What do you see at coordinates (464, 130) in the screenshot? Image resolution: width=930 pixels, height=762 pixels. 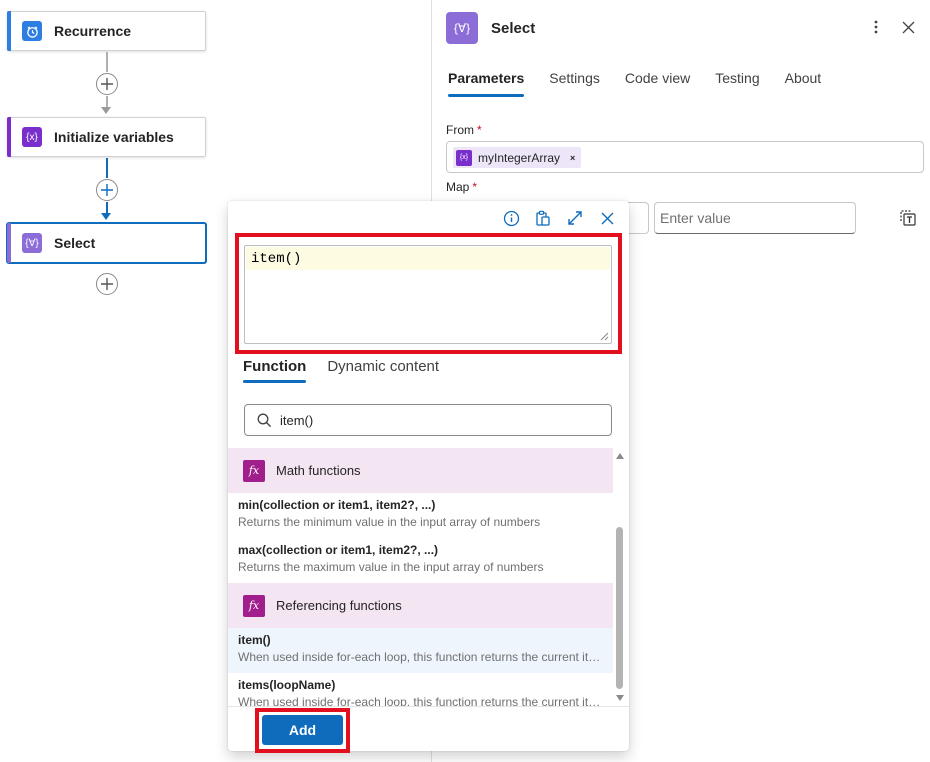 I see `from-label: From *` at bounding box center [464, 130].